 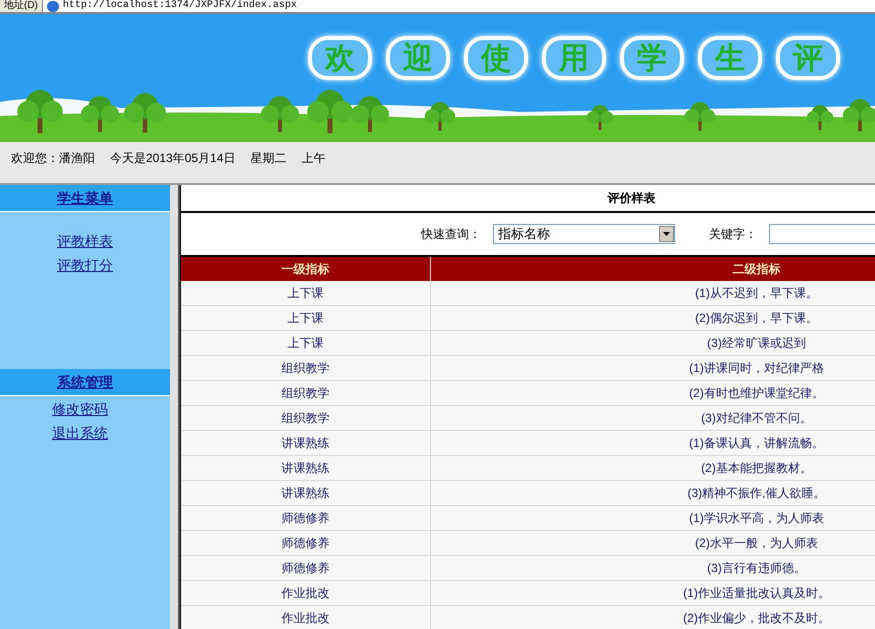 I want to click on table-cell-text: (1)从不迟到，早下课。, so click(x=756, y=293).